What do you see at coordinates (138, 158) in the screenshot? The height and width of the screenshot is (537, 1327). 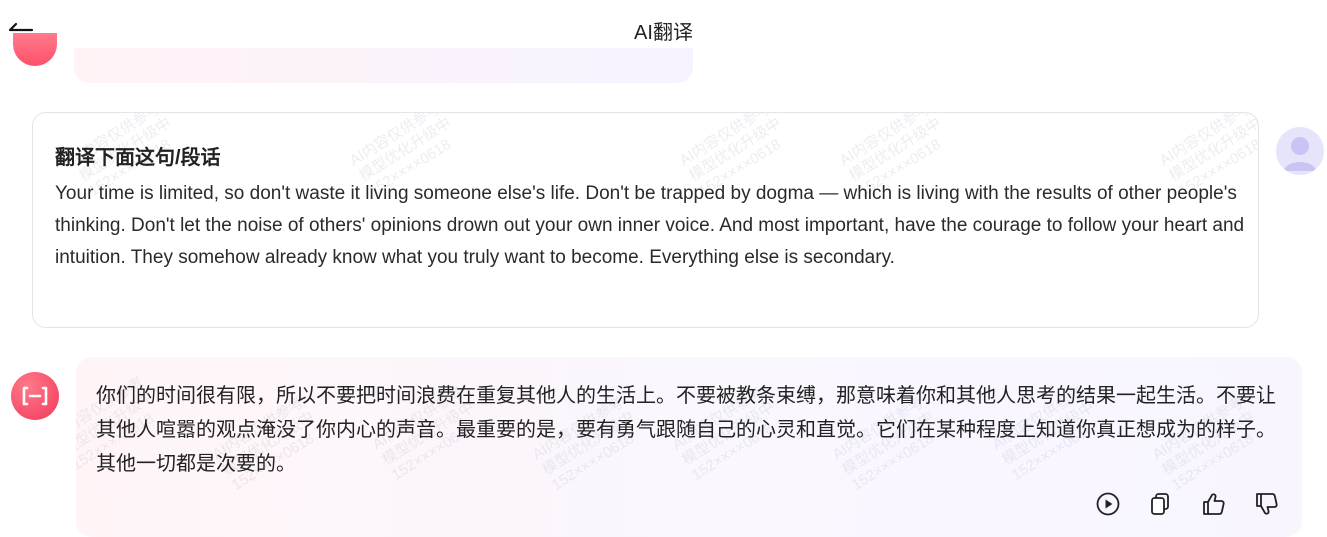 I see `user-message-heading: 翻译下面这句/段话` at bounding box center [138, 158].